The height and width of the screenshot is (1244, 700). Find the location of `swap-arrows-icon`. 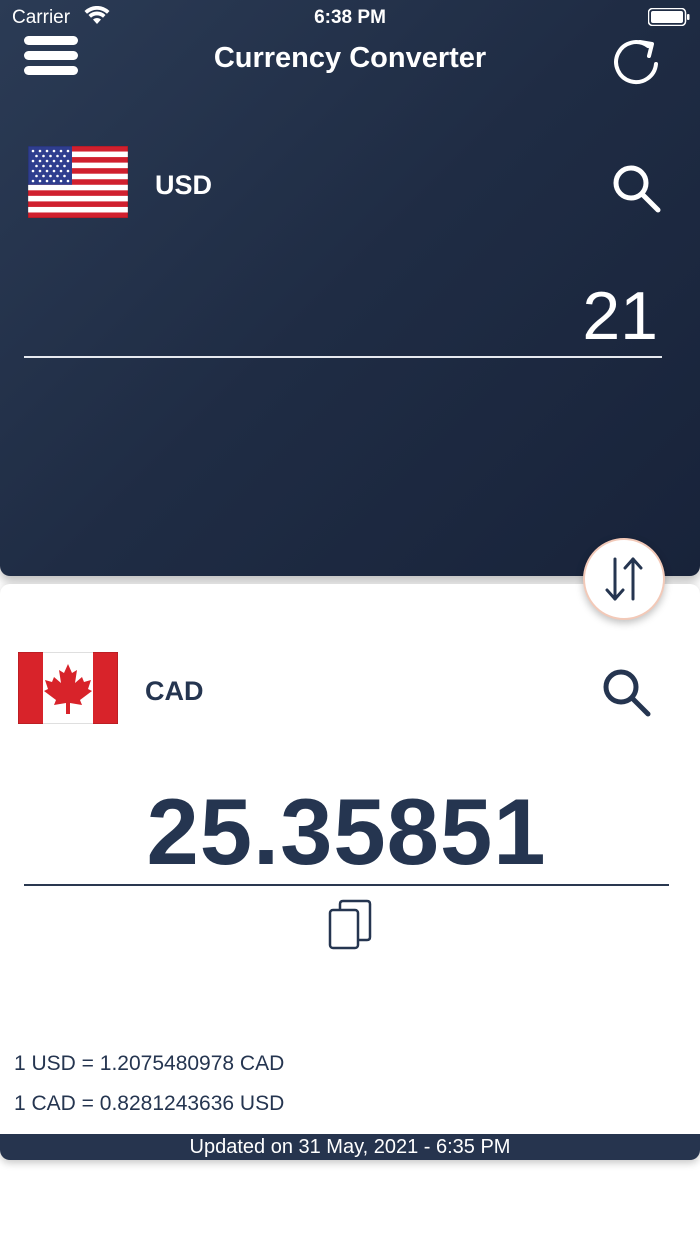

swap-arrows-icon is located at coordinates (624, 579).